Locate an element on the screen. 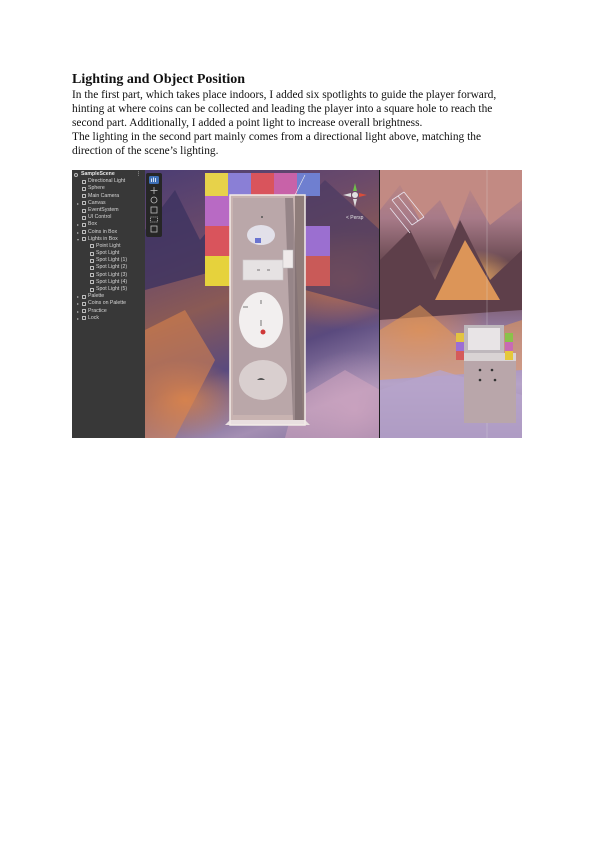 This screenshot has height=841, width=595. hierarchy-item: Spot Light (4) is located at coordinates (108, 282).